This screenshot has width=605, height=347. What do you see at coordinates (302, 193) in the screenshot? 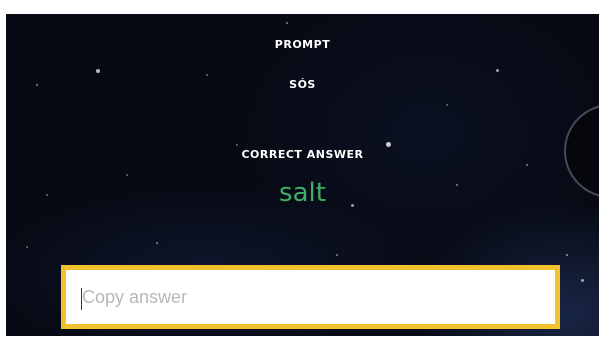
I see `correct-answer-term: salt` at bounding box center [302, 193].